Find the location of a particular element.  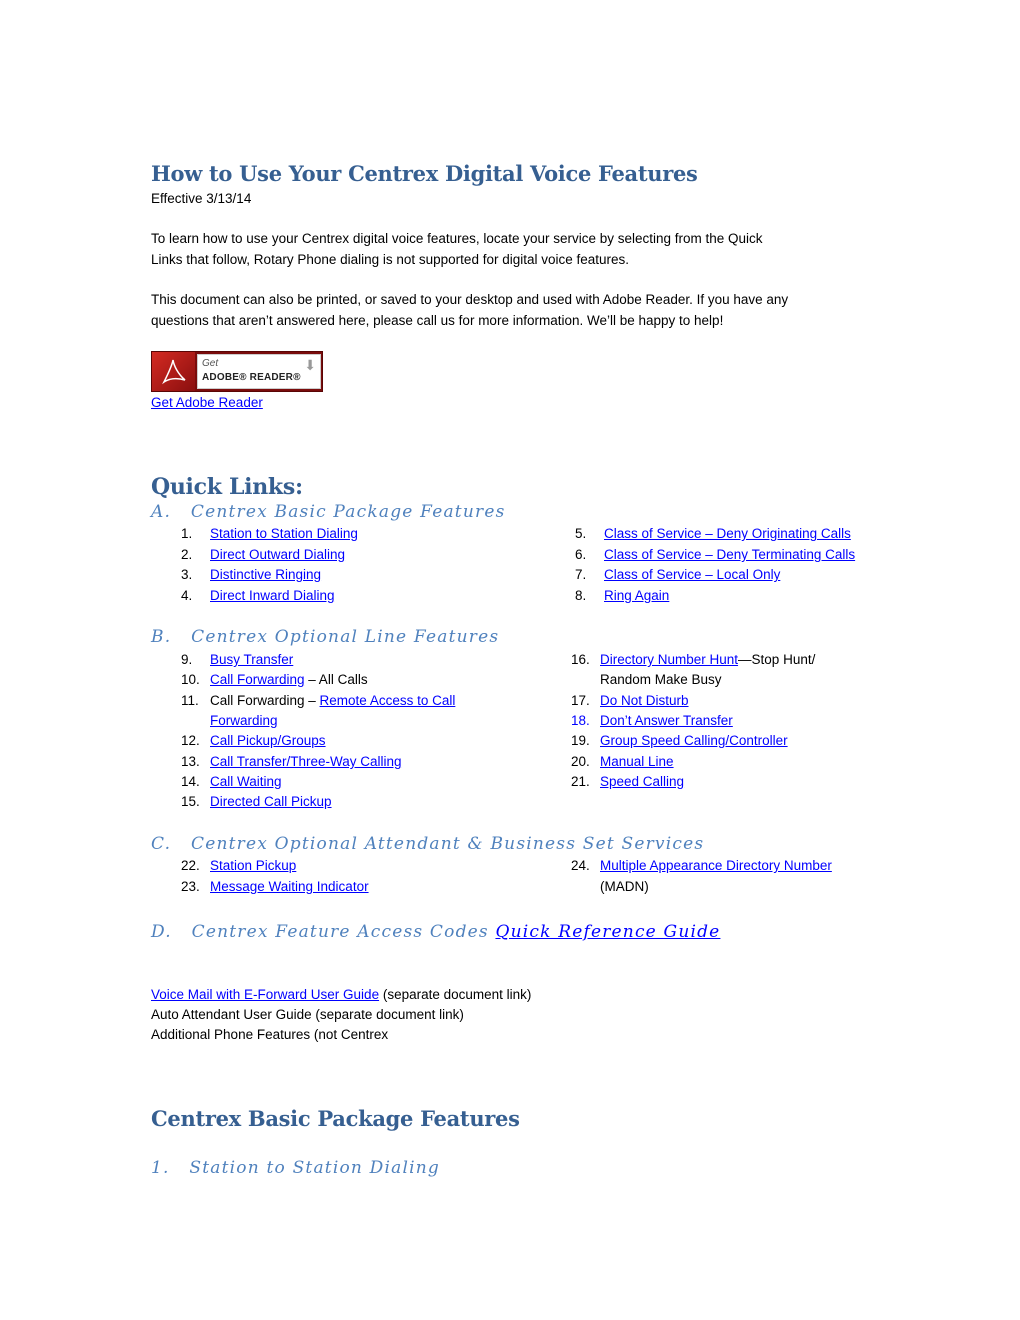

item-number: 18. is located at coordinates (580, 720).